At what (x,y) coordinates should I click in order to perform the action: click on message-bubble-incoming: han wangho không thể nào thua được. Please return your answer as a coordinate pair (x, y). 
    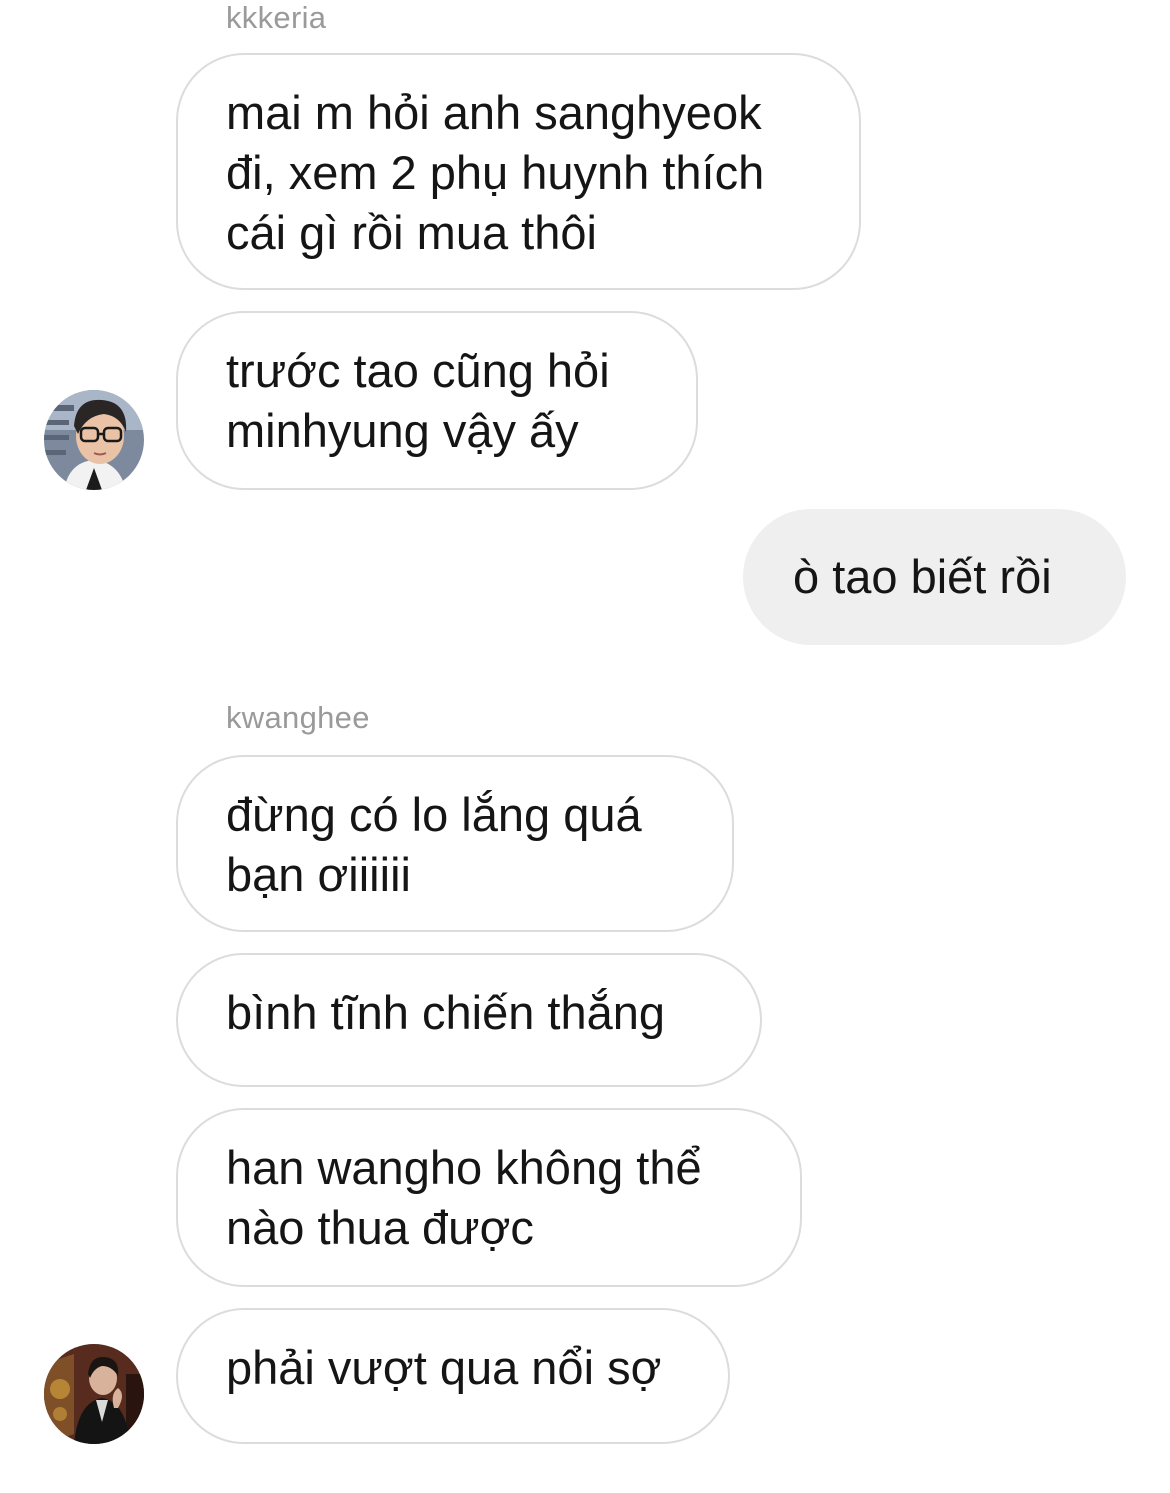
    Looking at the image, I should click on (489, 1197).